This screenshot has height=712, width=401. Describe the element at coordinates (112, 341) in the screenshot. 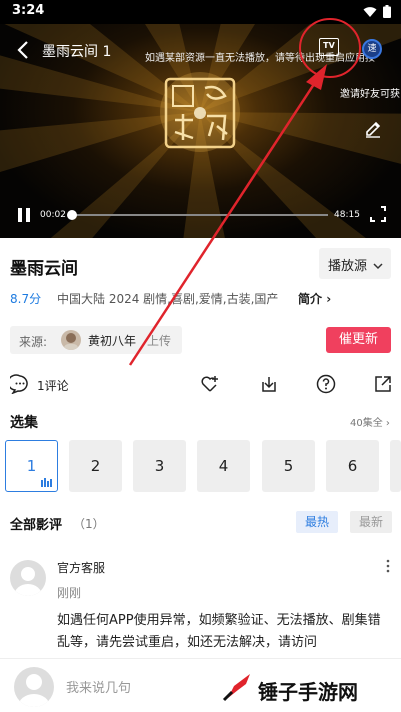

I see `uploader-name: 黄初八年` at that location.